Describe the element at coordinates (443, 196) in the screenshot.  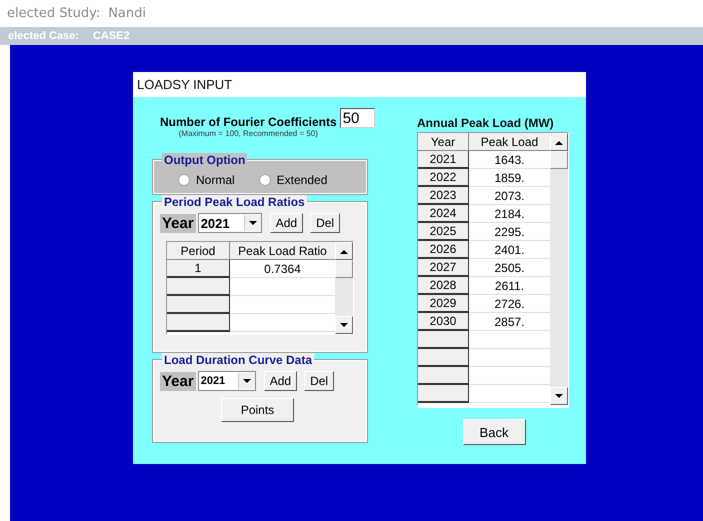
I see `row-header: 2023` at that location.